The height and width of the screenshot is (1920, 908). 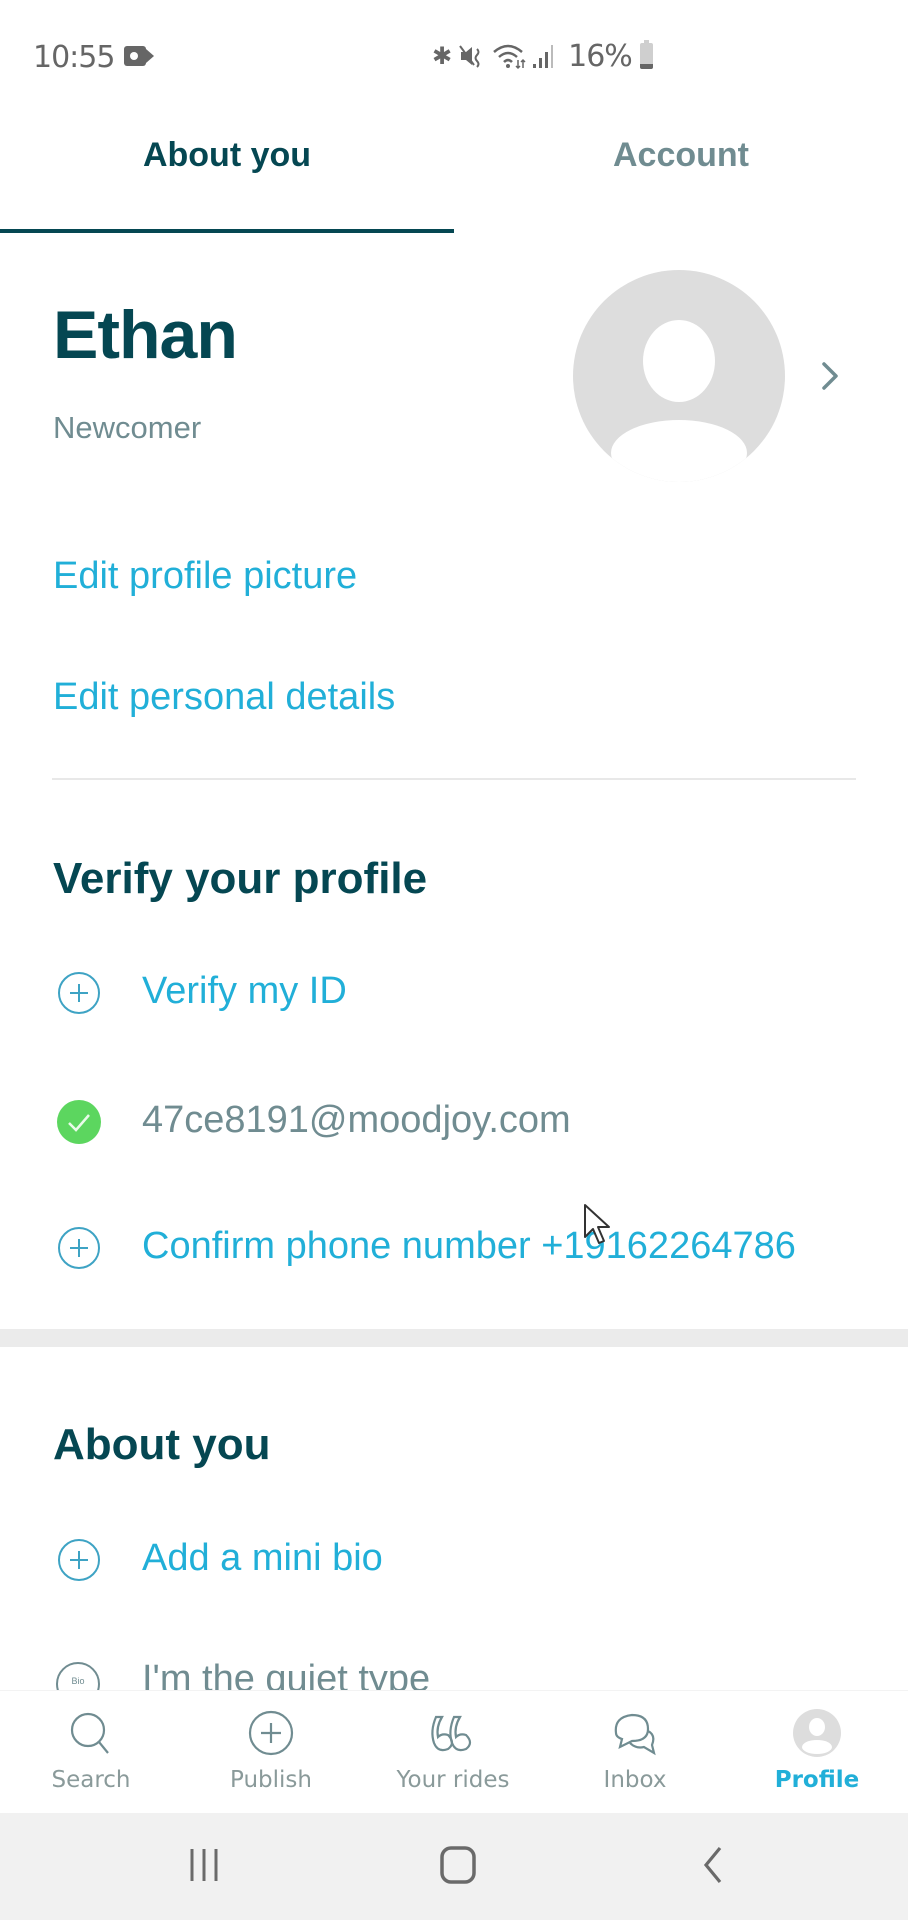 I want to click on system-nav-bar, so click(x=454, y=1866).